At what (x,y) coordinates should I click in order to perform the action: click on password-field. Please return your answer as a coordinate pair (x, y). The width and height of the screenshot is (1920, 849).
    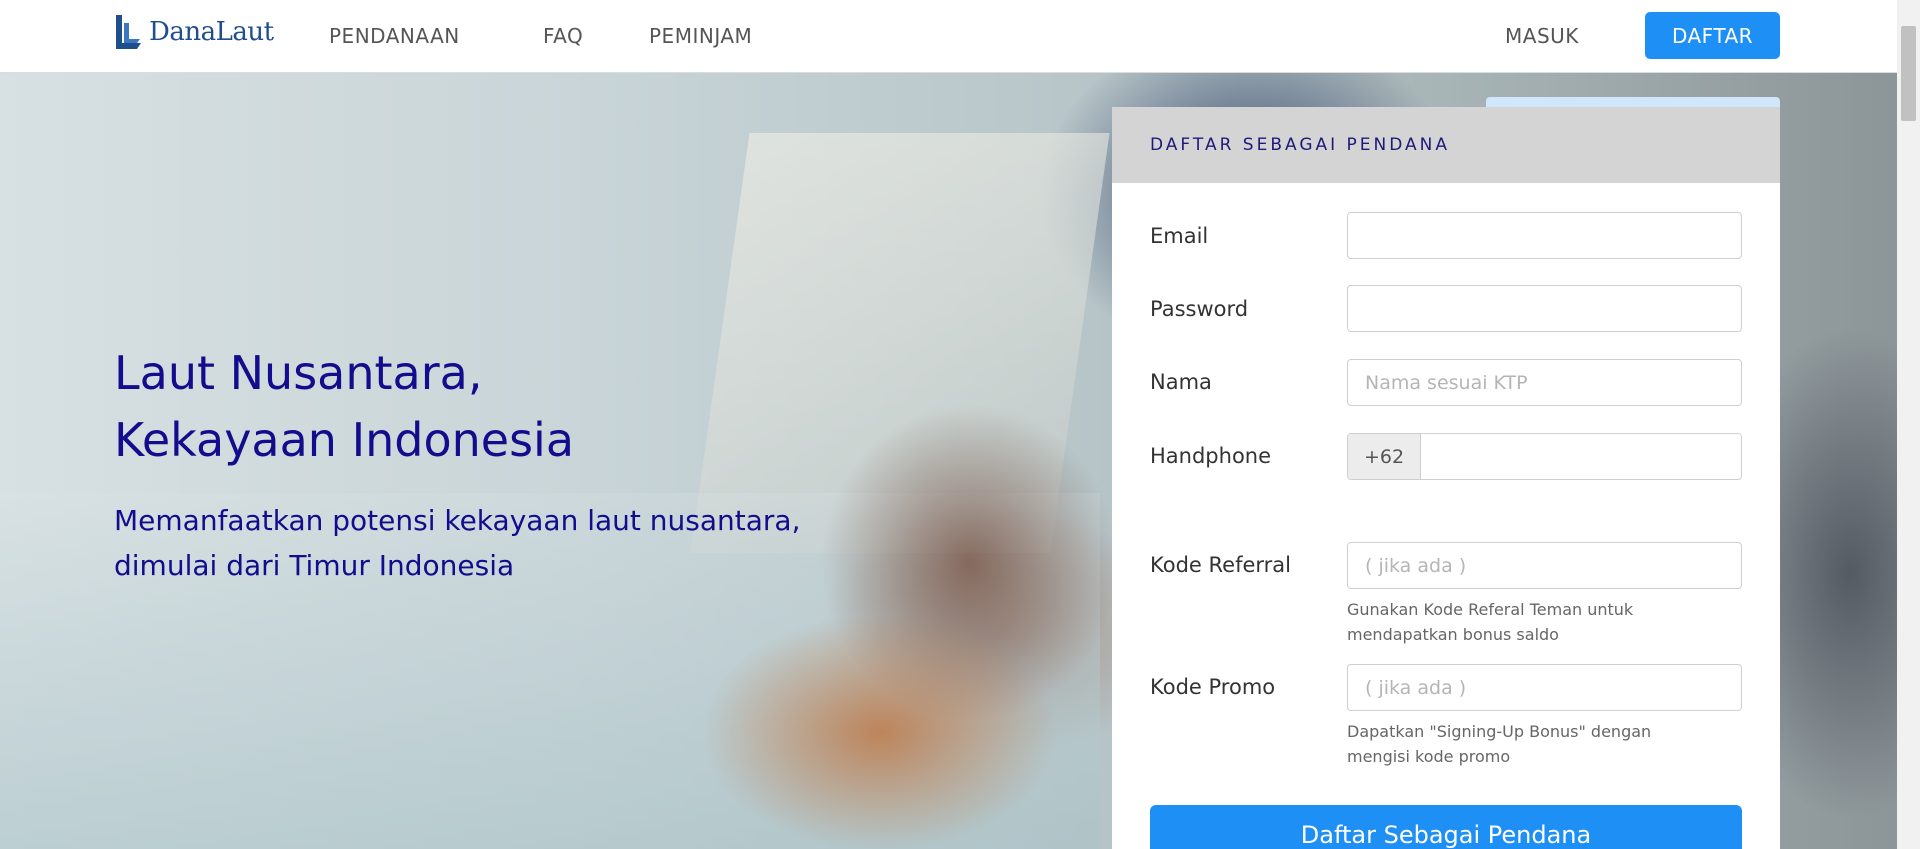
    Looking at the image, I should click on (1544, 308).